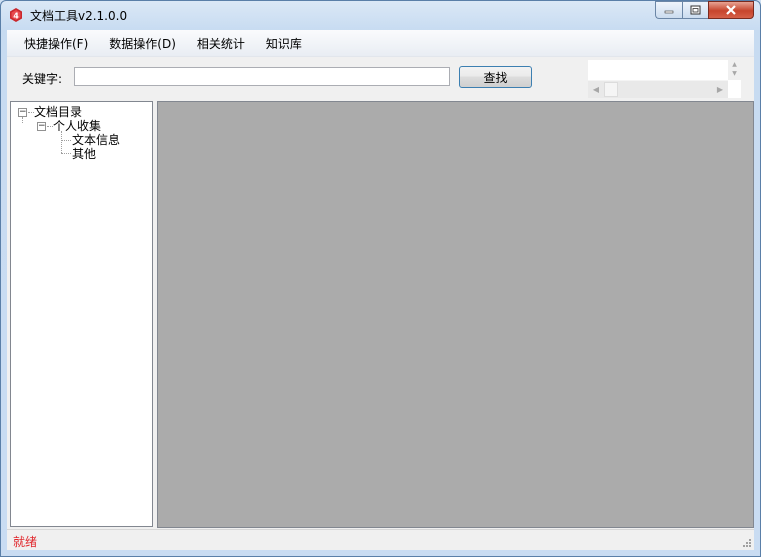  Describe the element at coordinates (81, 314) in the screenshot. I see `document-tree: − 文档目录 − 个人收集 文本信息 其他` at that location.